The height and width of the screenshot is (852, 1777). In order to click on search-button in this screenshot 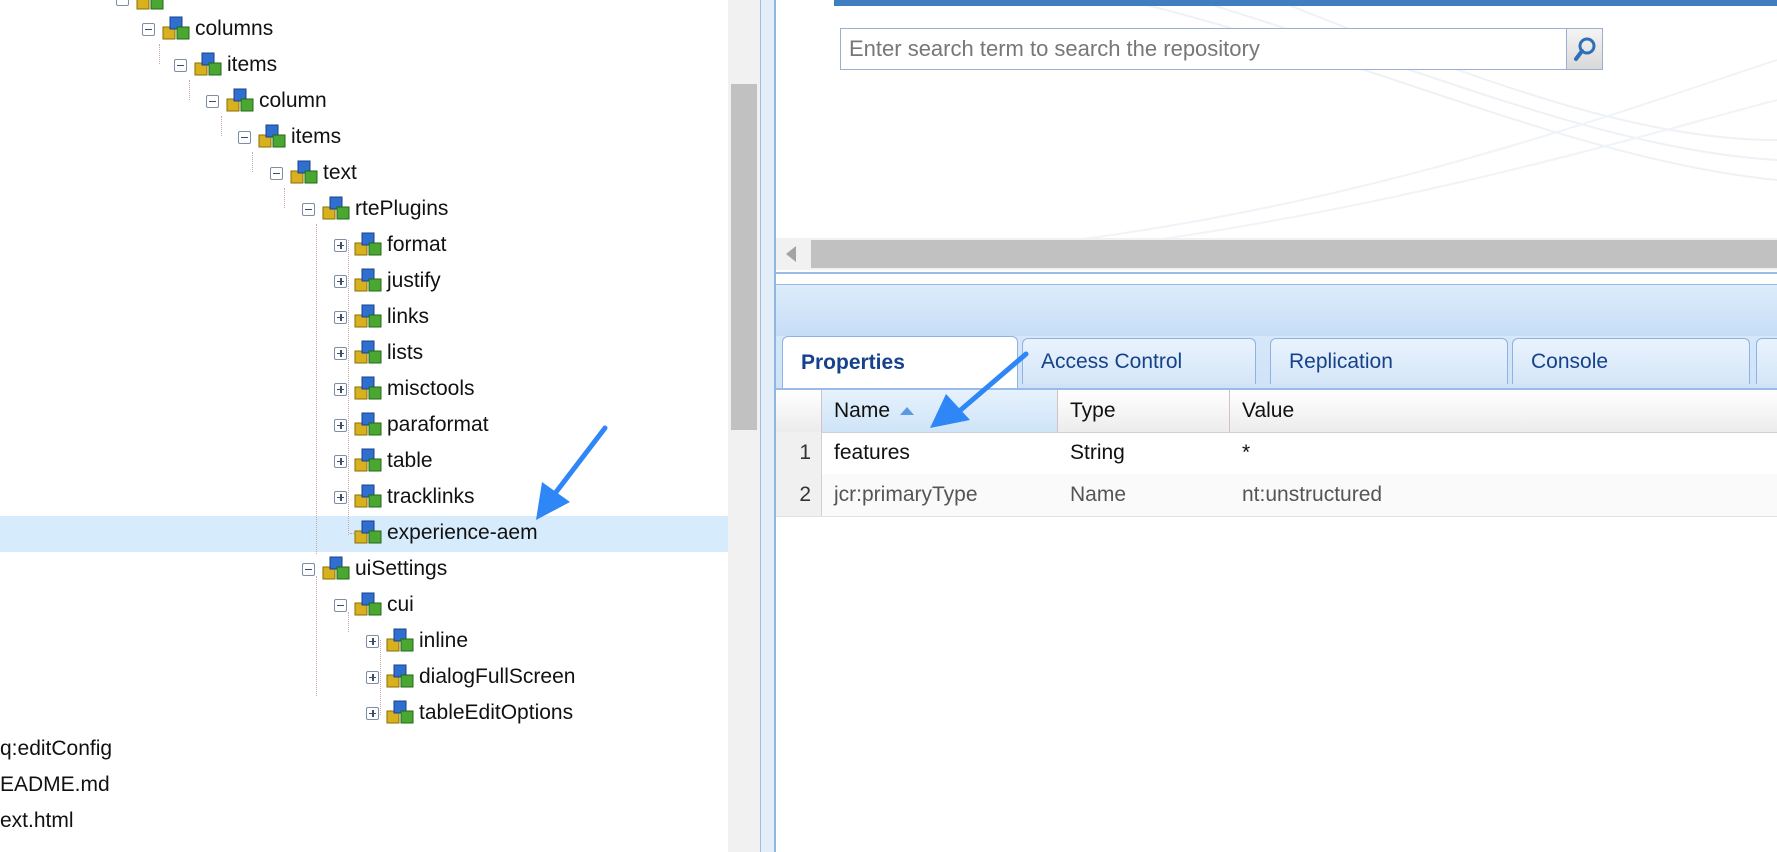, I will do `click(1584, 49)`.